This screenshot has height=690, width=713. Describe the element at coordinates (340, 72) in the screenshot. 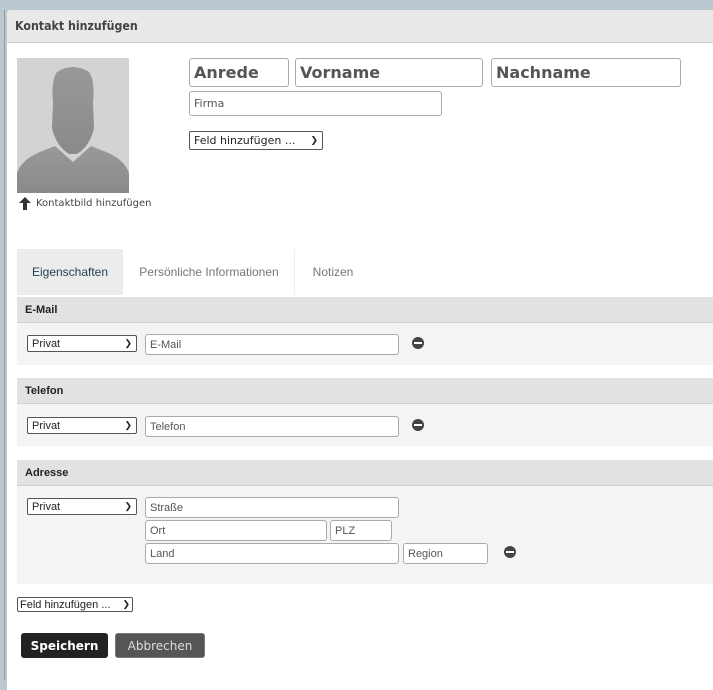

I see `first-name-placeholder: Vorname` at that location.